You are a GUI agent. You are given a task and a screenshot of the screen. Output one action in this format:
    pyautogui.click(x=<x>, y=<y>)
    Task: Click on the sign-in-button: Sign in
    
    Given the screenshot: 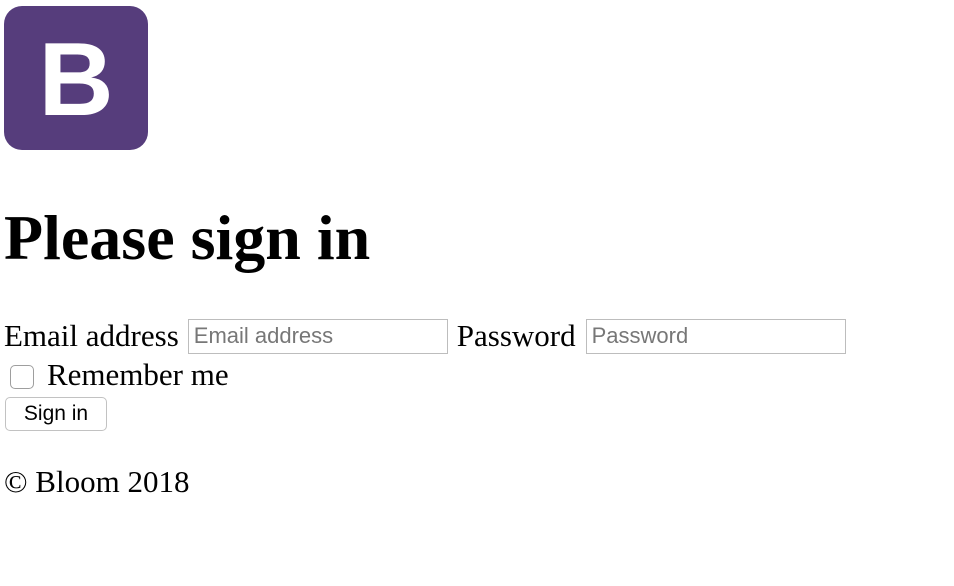 What is the action you would take?
    pyautogui.click(x=56, y=414)
    